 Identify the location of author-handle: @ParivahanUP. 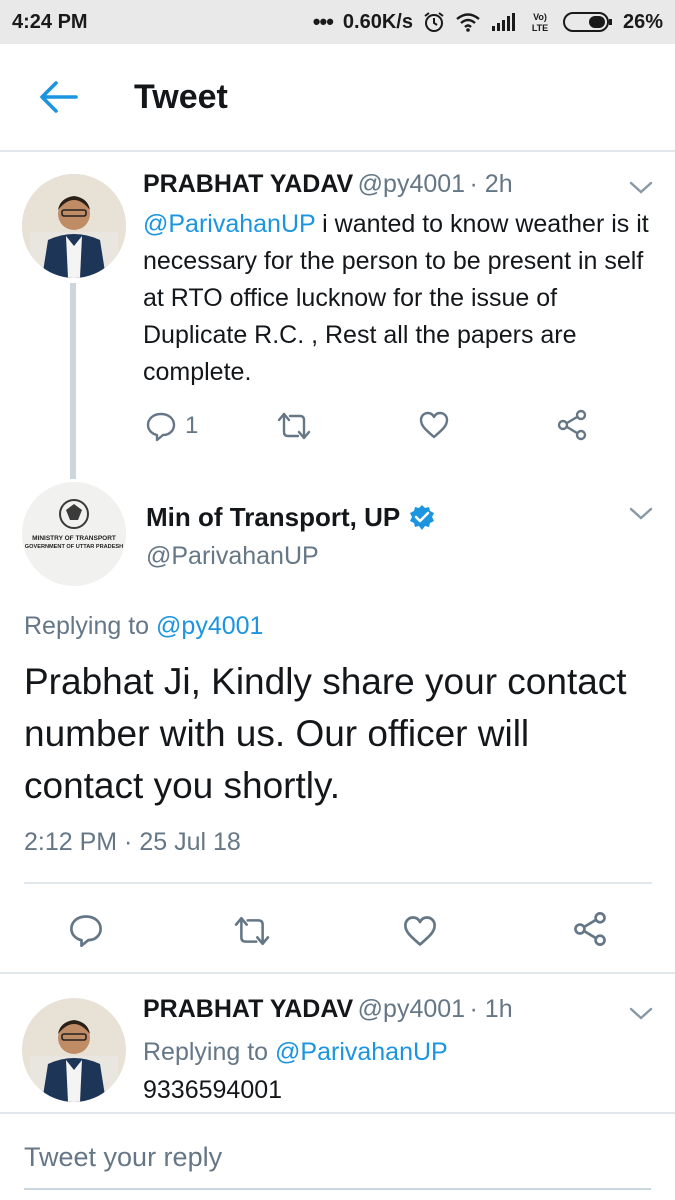
(232, 556).